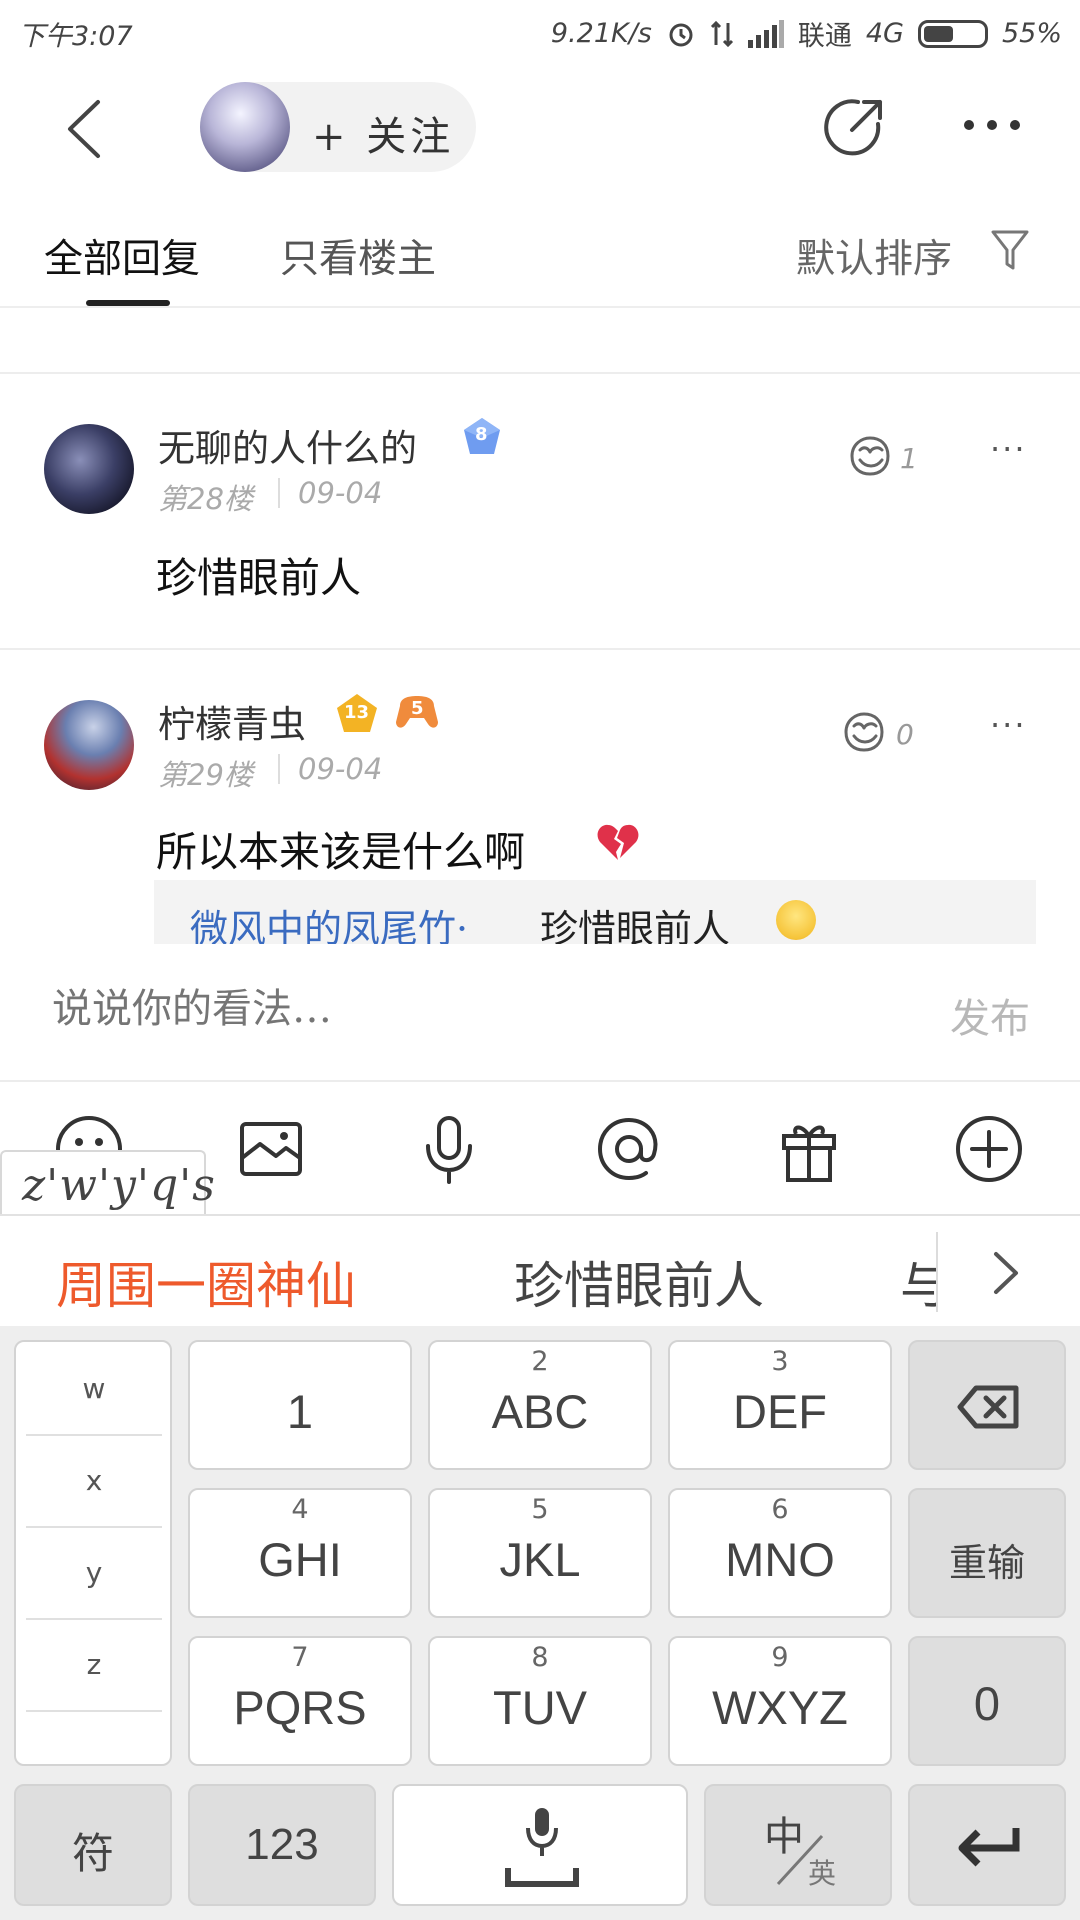 The width and height of the screenshot is (1080, 1920). I want to click on letter-option: y, so click(94, 1572).